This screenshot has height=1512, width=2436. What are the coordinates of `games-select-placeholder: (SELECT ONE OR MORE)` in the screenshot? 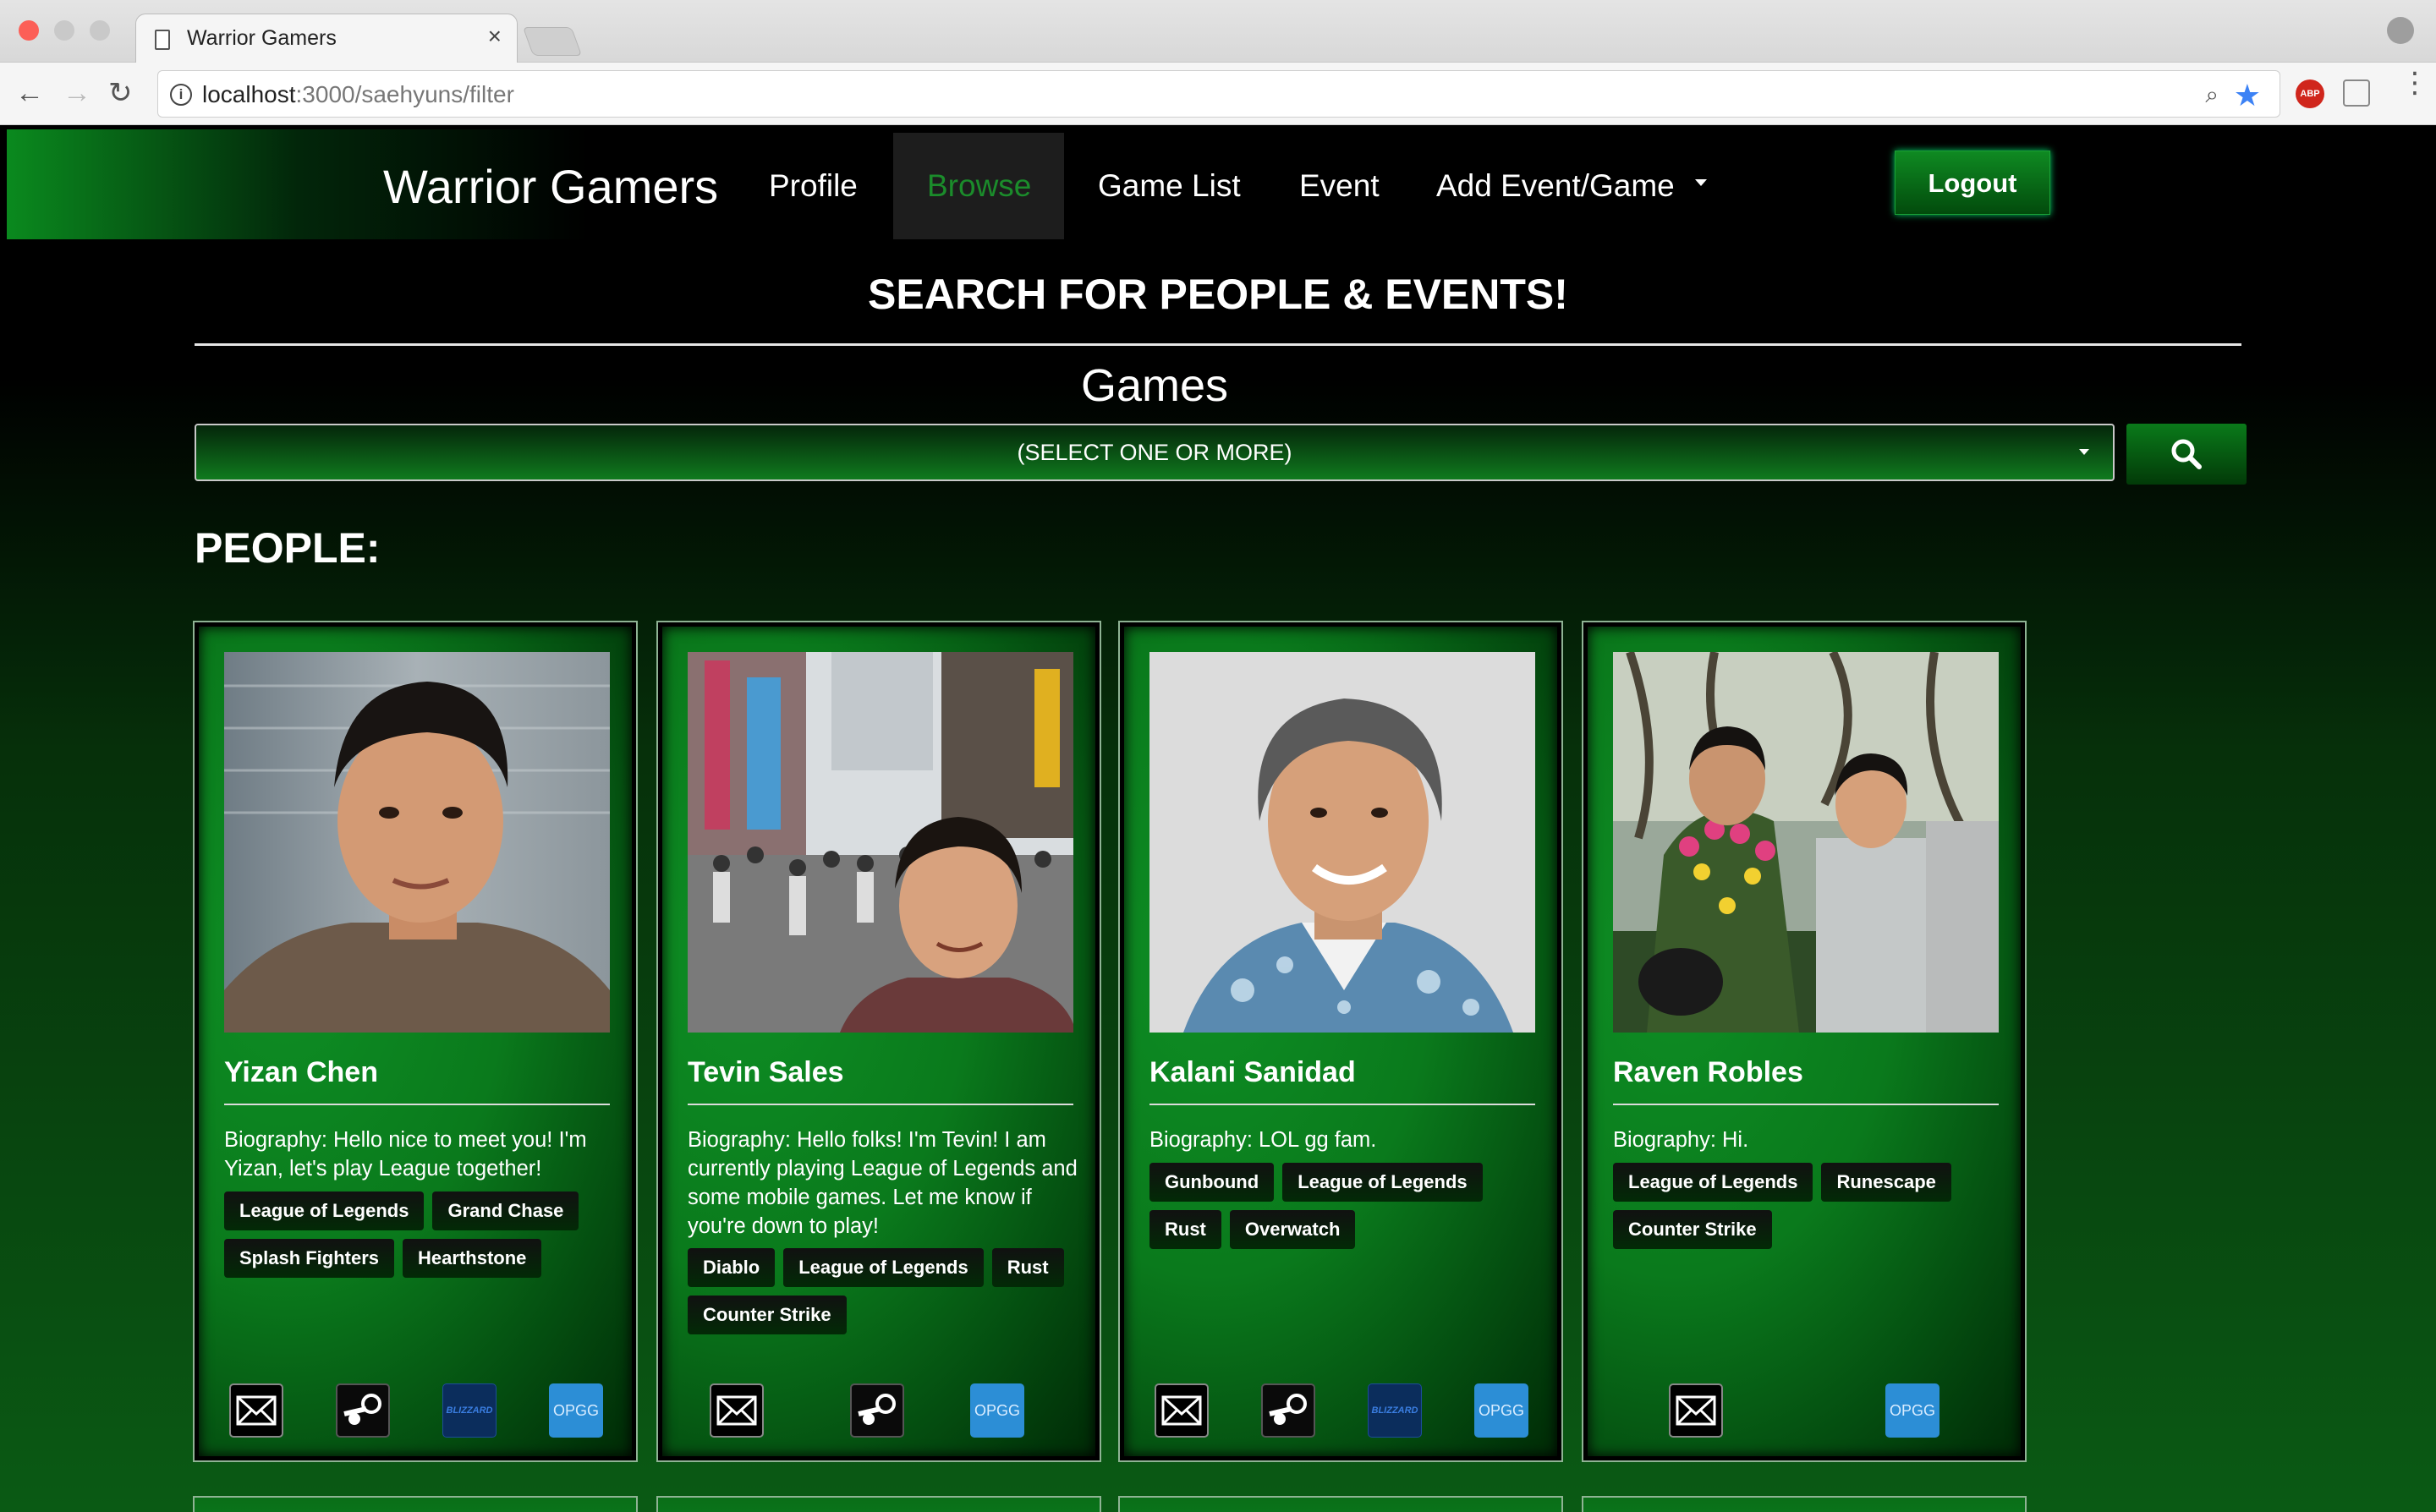 It's located at (1154, 453).